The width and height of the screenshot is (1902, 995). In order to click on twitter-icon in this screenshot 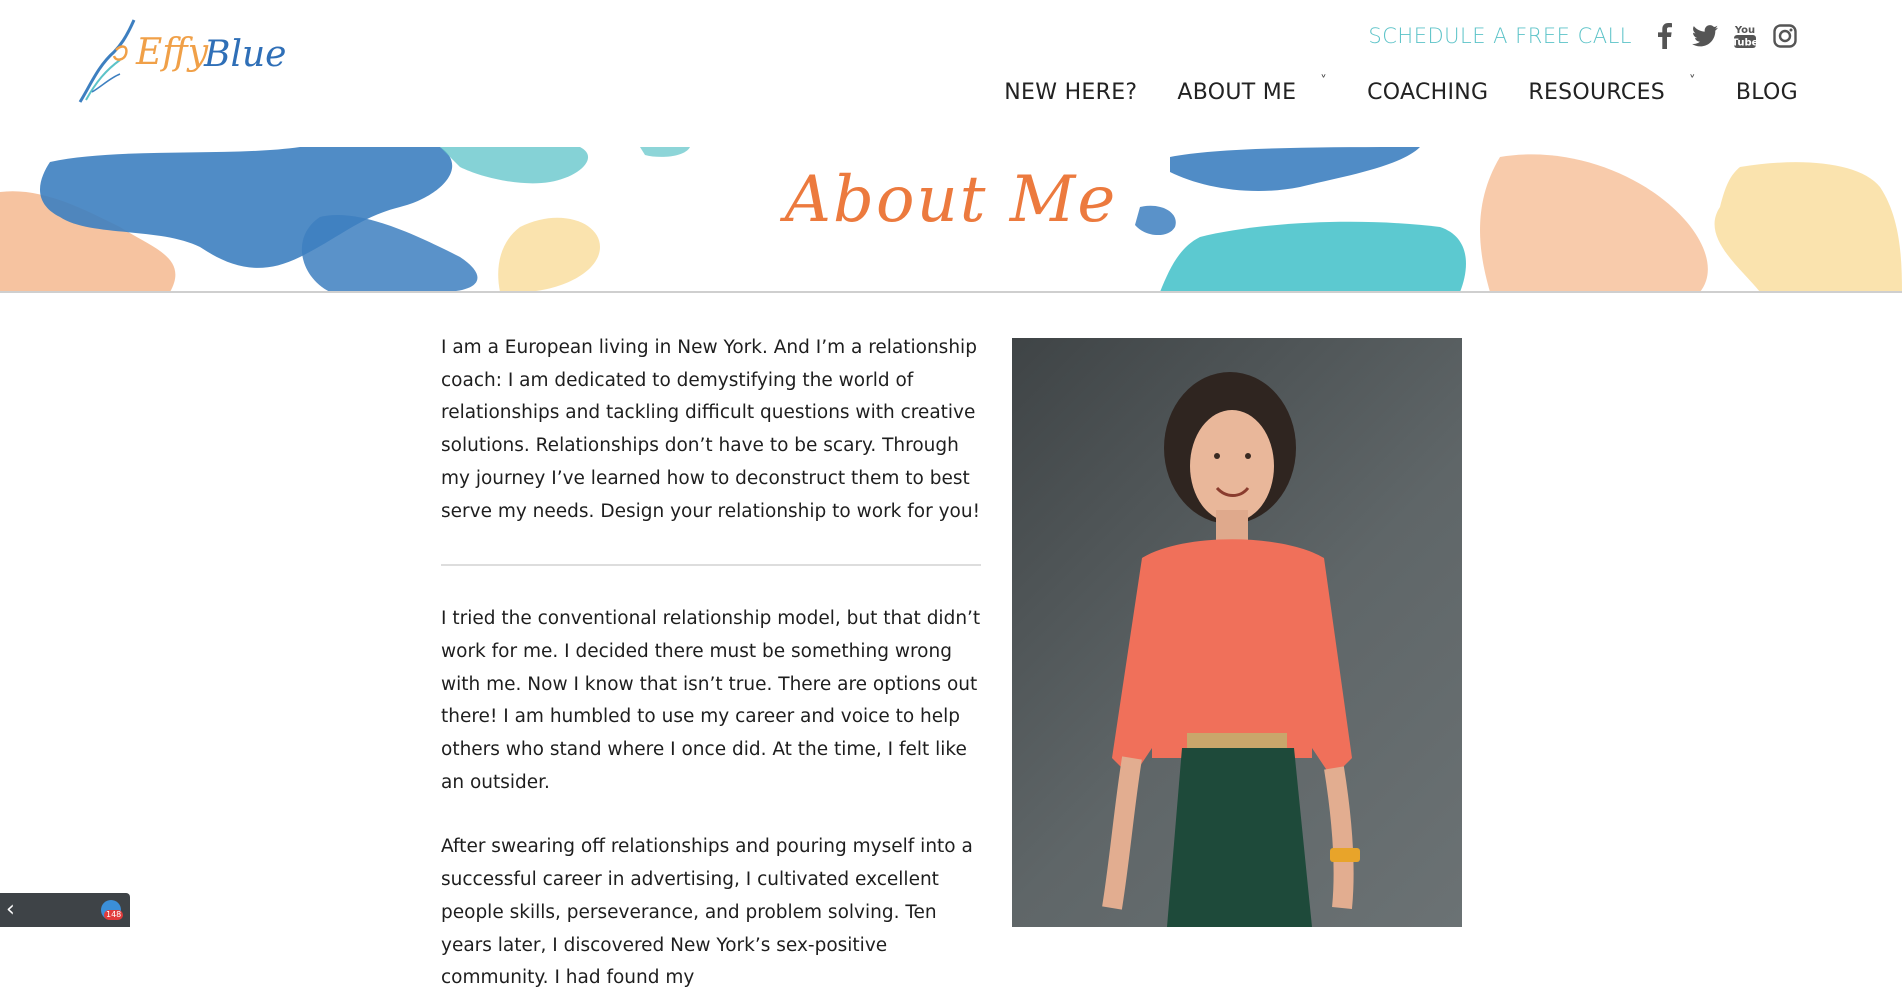, I will do `click(1705, 36)`.